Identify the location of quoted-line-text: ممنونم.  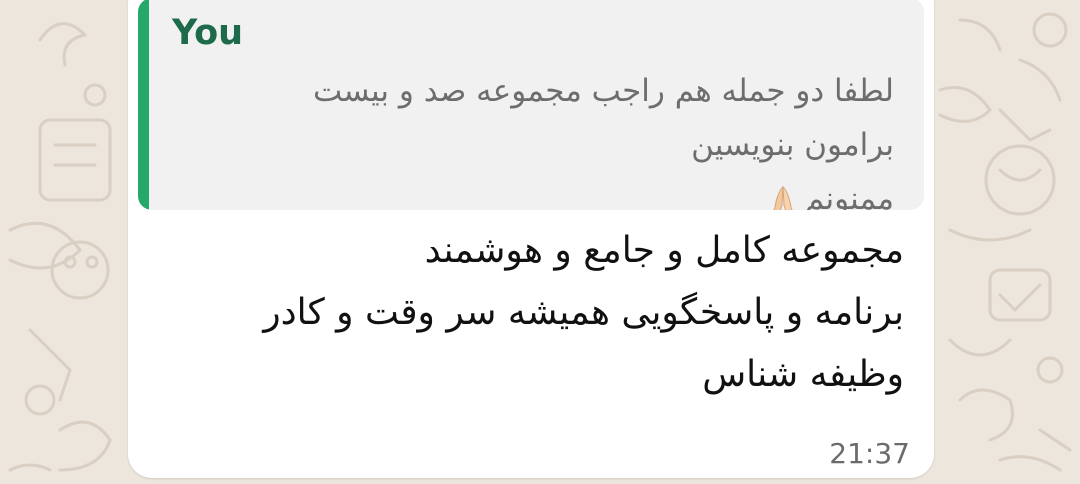
(849, 195).